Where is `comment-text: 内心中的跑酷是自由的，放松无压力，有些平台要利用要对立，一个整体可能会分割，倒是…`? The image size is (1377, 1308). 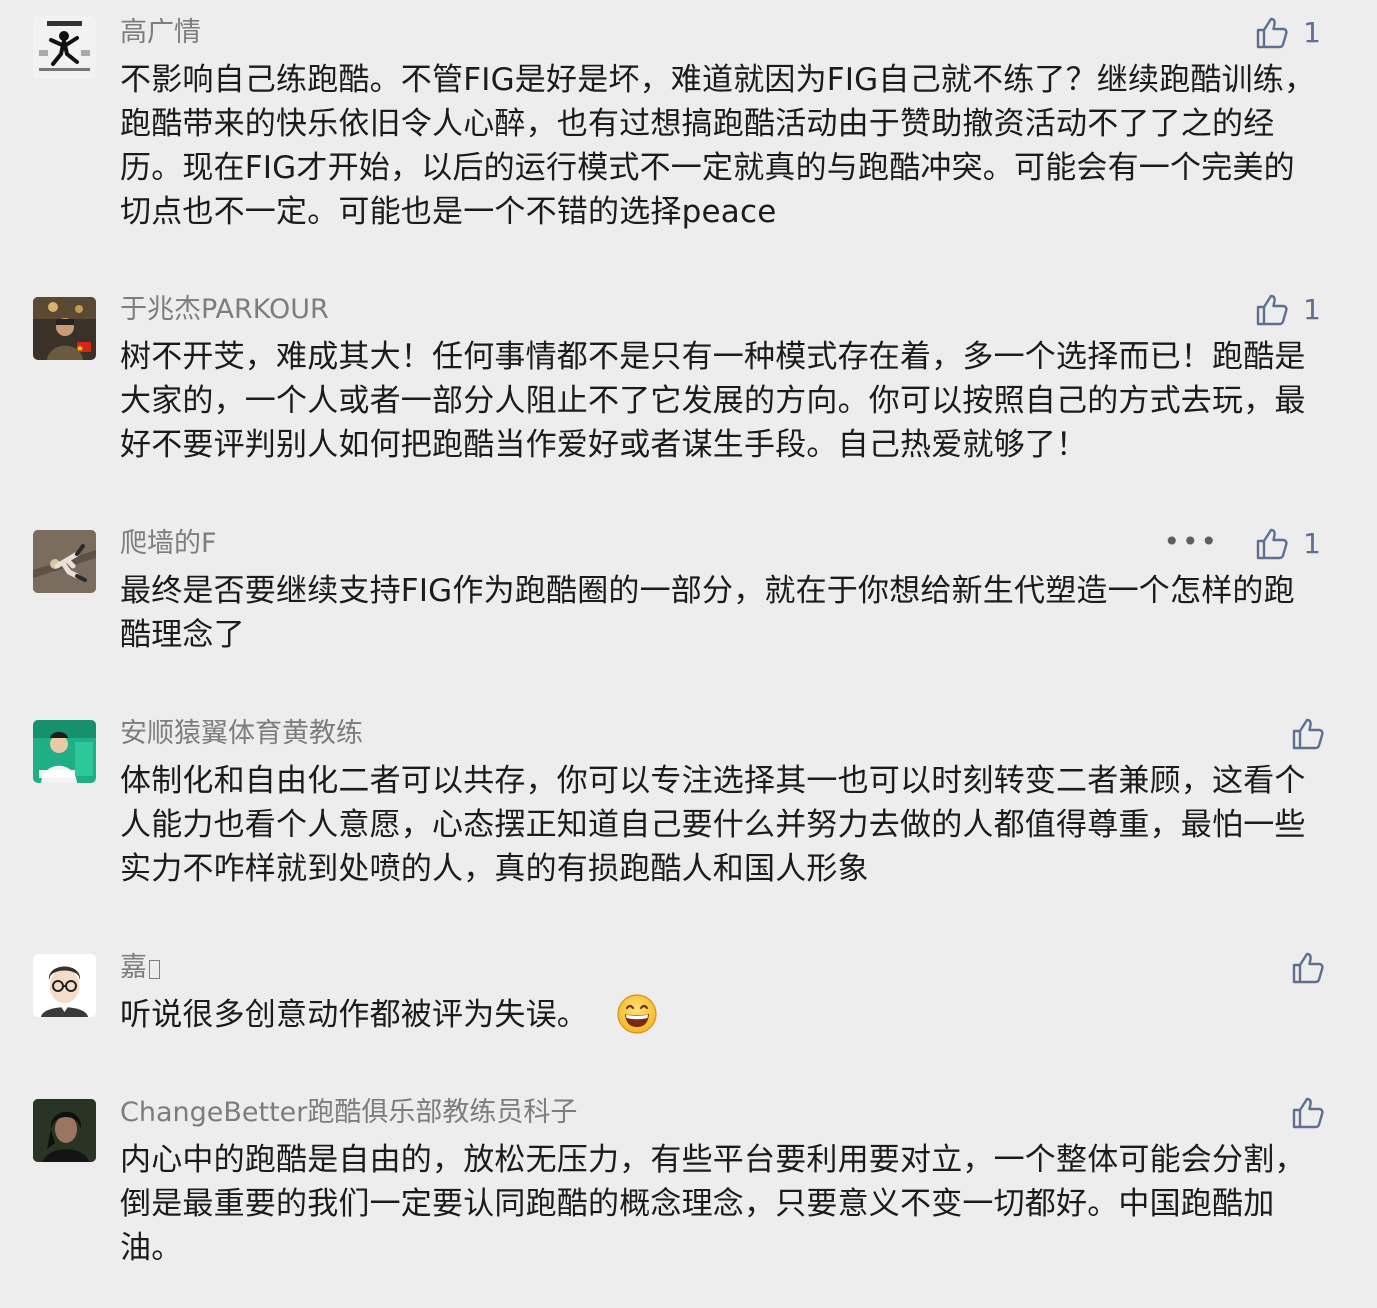 comment-text: 内心中的跑酷是自由的，放松无压力，有些平台要利用要对立，一个整体可能会分割，倒是… is located at coordinates (713, 1204).